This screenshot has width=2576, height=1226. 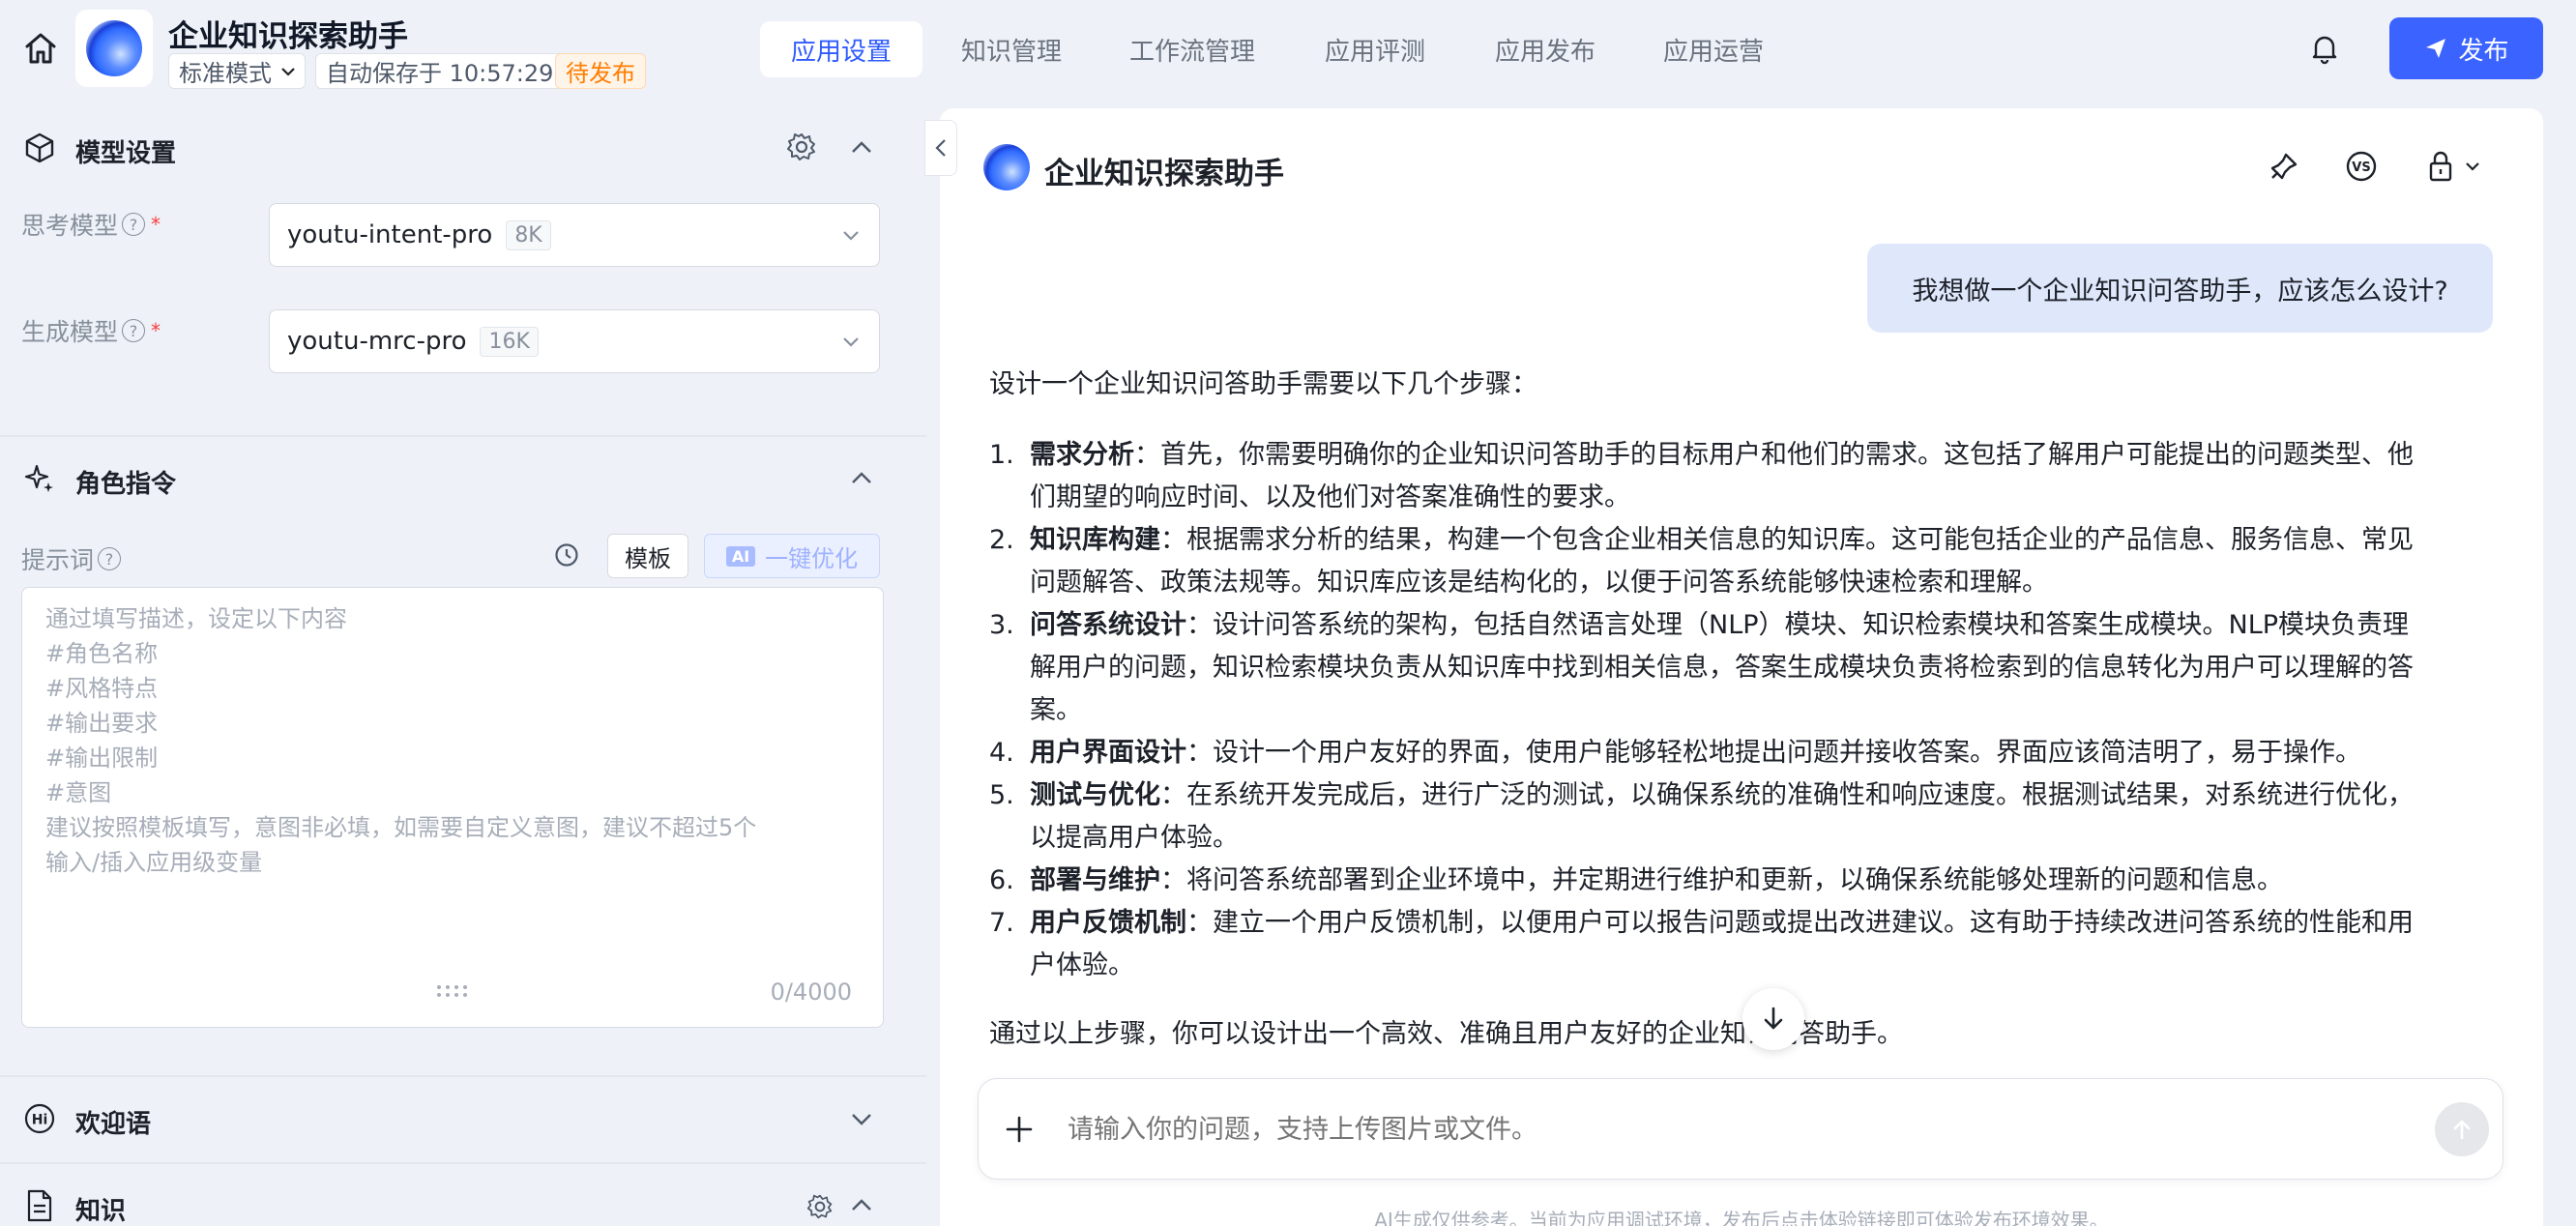 I want to click on resize-handle, so click(x=453, y=991).